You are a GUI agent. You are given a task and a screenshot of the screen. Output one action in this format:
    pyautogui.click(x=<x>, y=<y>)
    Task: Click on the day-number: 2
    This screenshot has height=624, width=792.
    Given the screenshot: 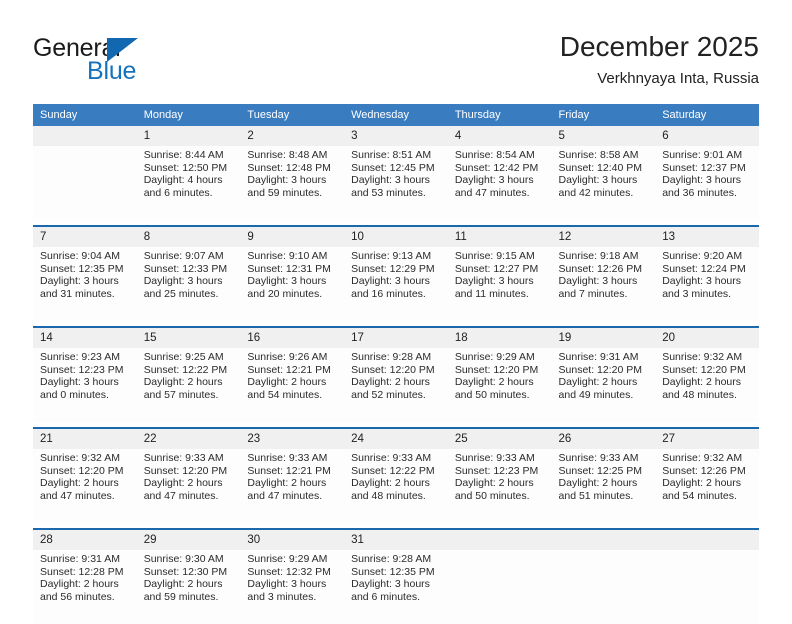 What is the action you would take?
    pyautogui.click(x=292, y=136)
    